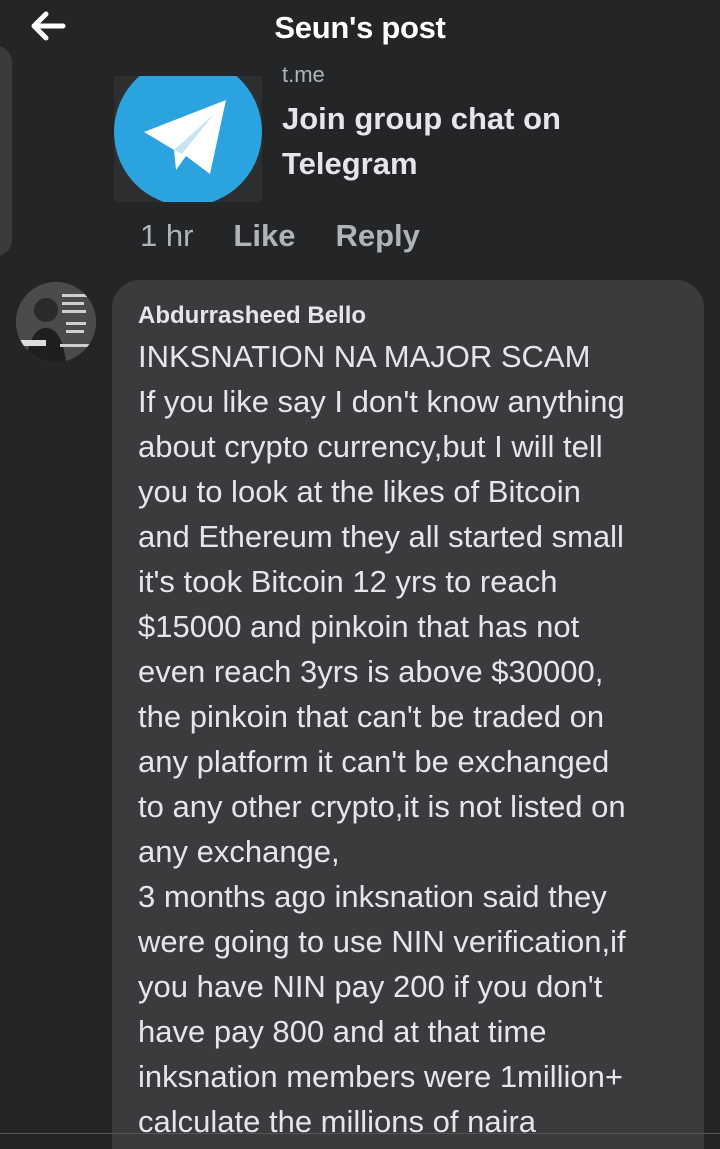 This screenshot has width=720, height=1149. What do you see at coordinates (374, 761) in the screenshot?
I see `comment-line: any platform it can't be exchanged` at bounding box center [374, 761].